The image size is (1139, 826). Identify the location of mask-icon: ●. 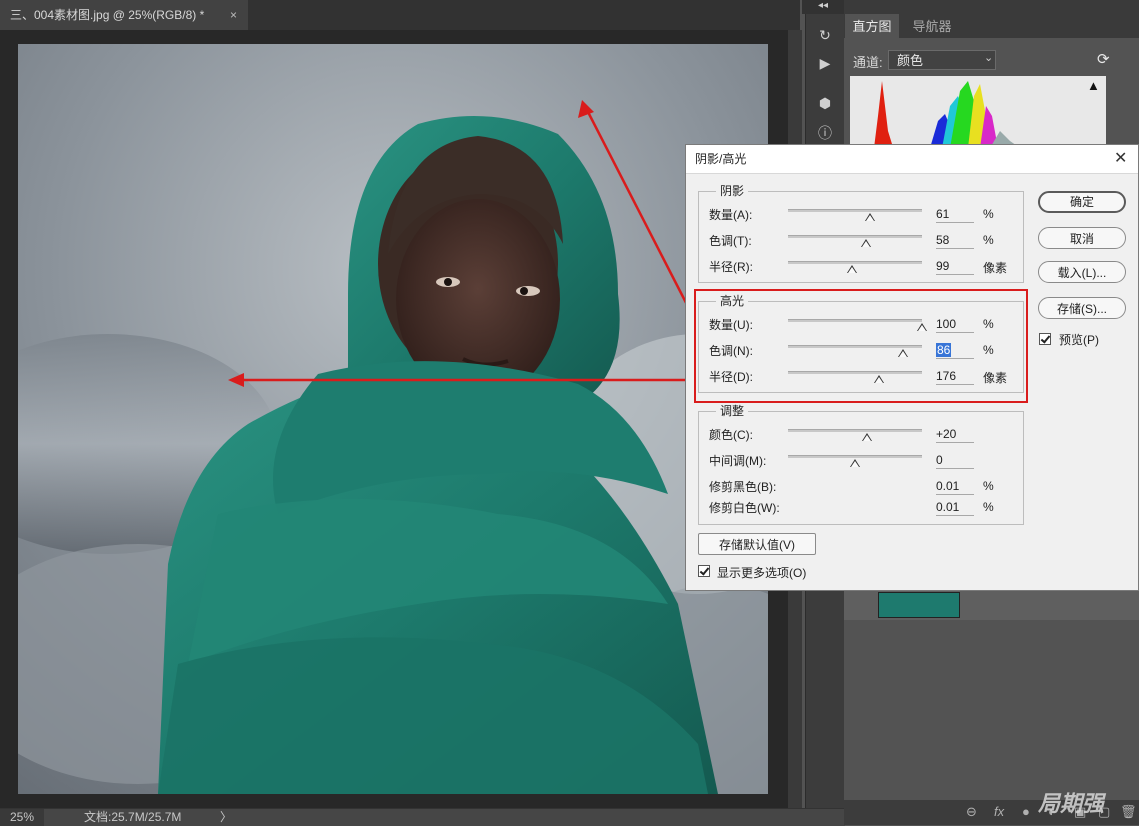
(1026, 811).